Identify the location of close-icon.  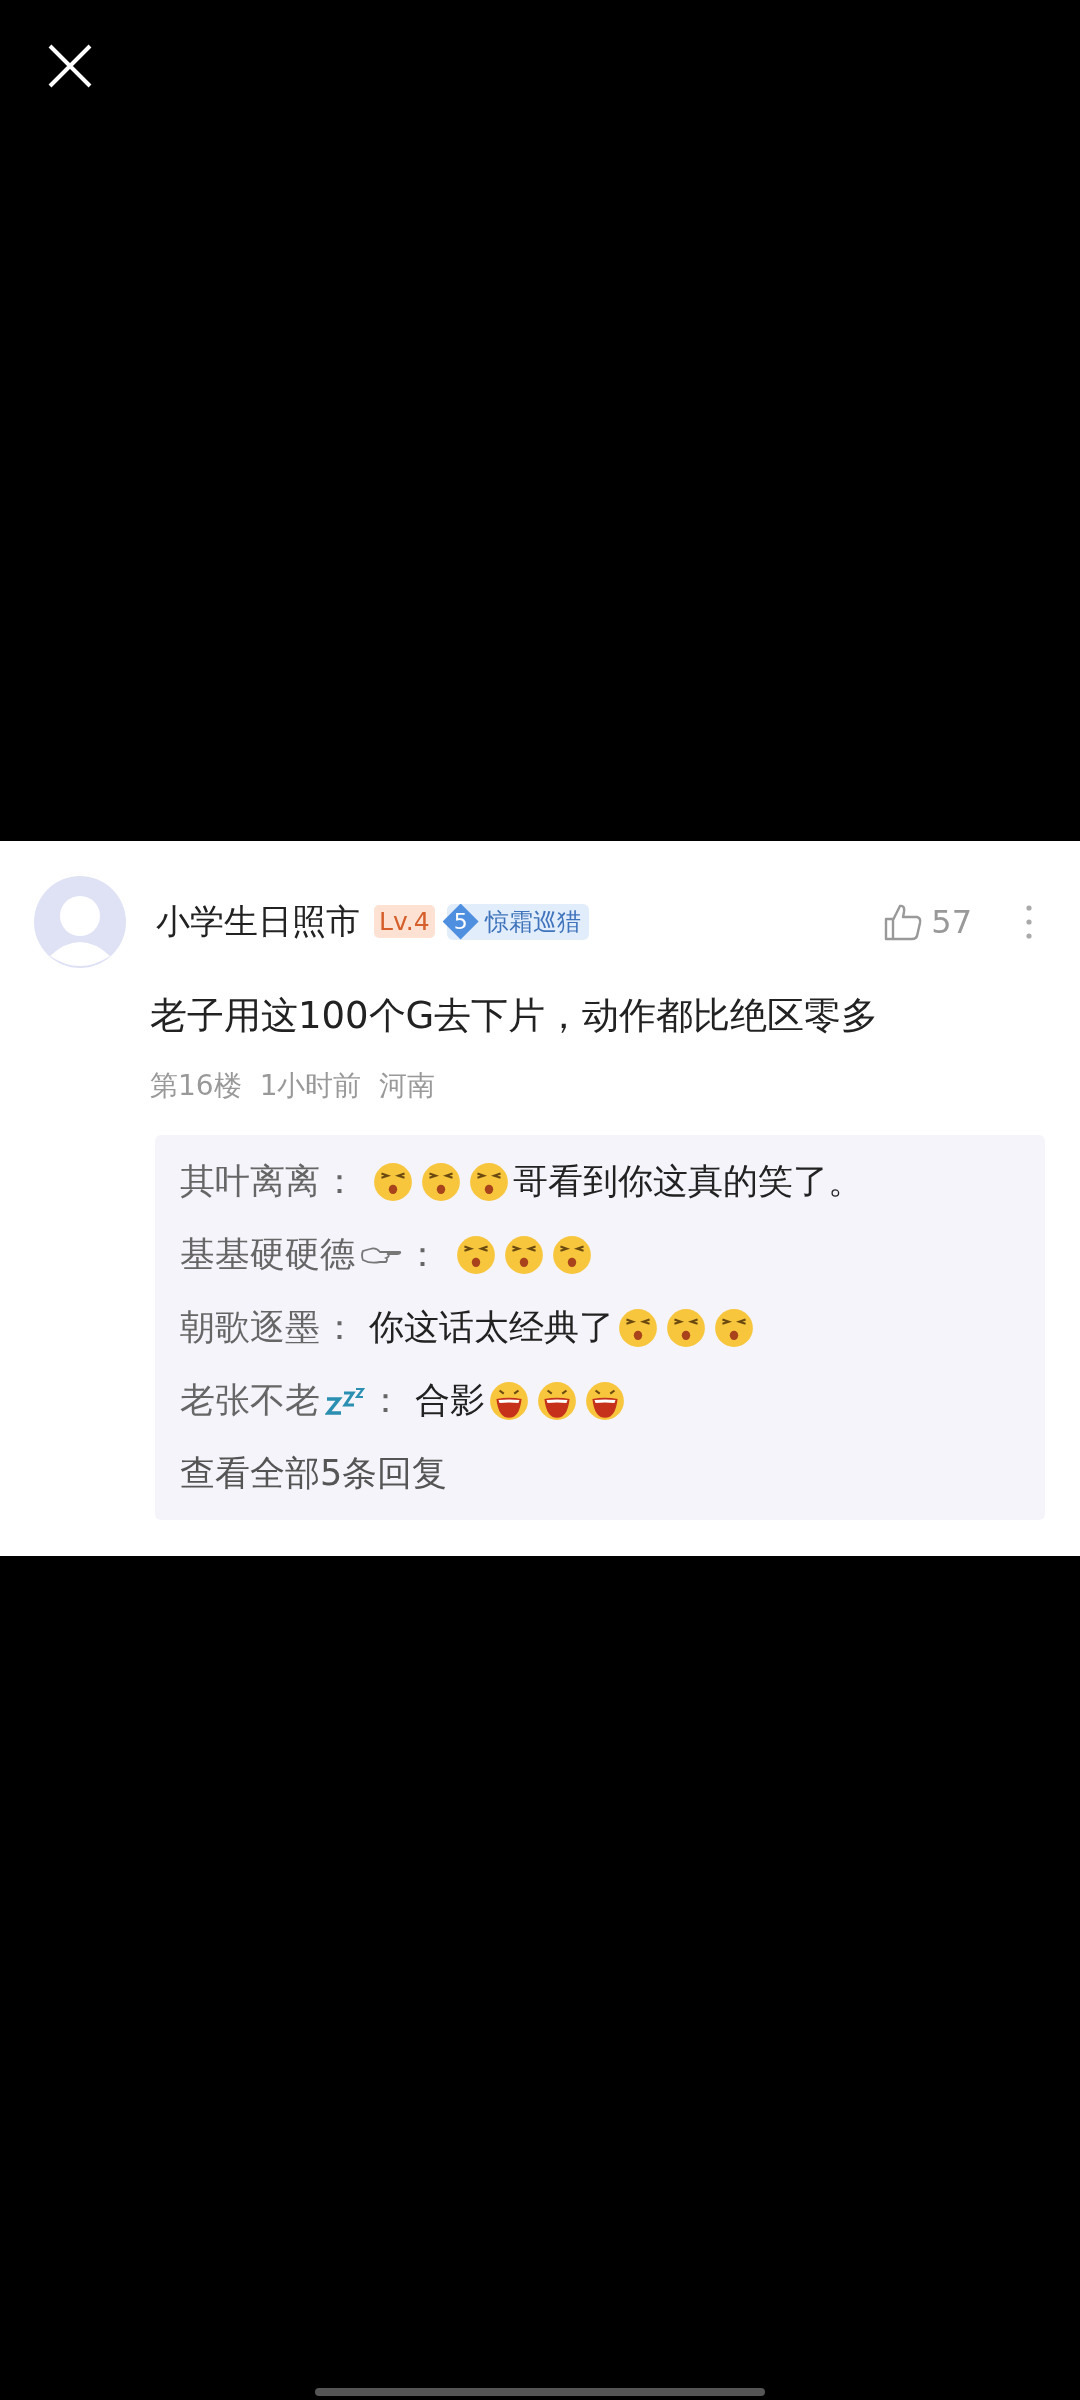
(70, 66).